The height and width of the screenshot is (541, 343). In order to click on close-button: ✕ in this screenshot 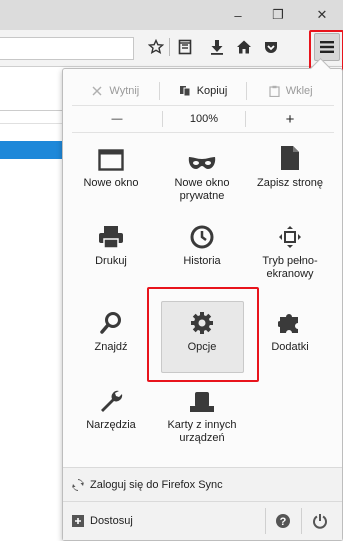, I will do `click(322, 15)`.